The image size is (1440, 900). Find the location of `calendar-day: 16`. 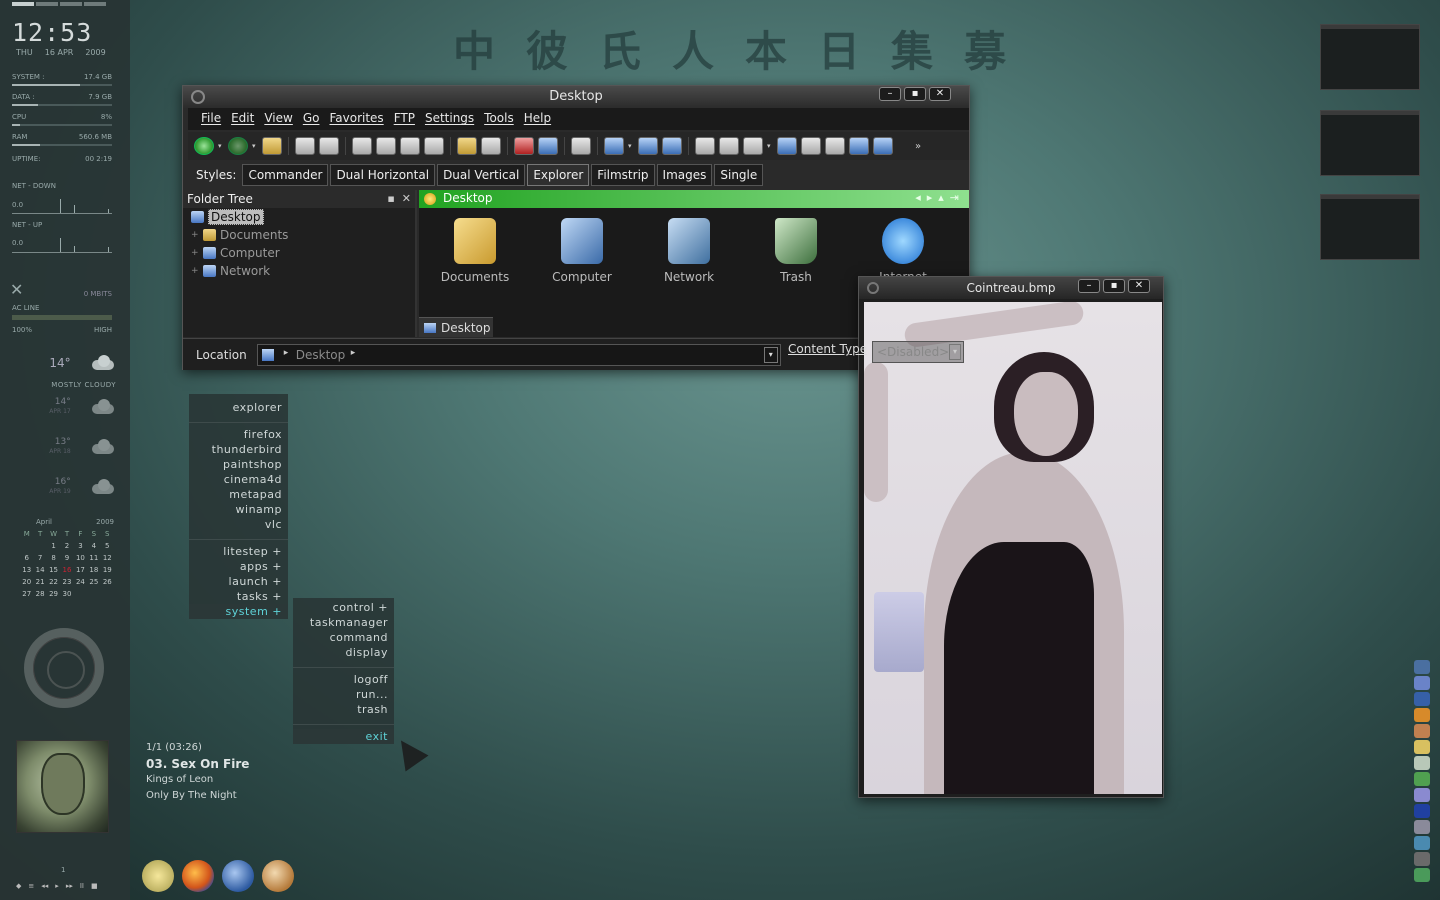

calendar-day: 16 is located at coordinates (66, 570).